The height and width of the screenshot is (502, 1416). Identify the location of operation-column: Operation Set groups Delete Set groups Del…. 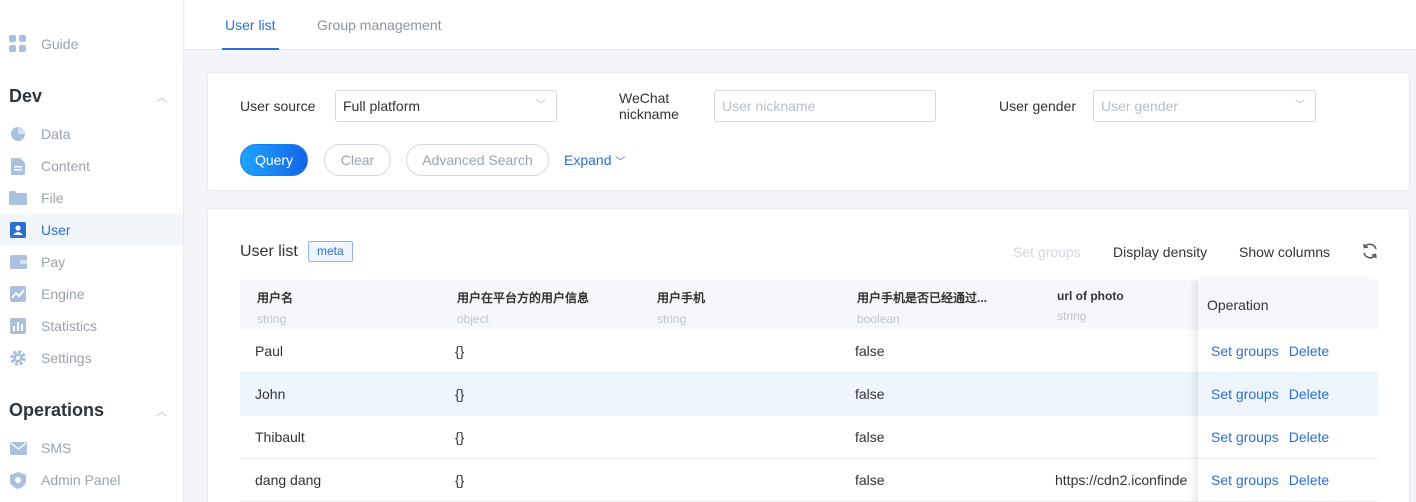
(1288, 391).